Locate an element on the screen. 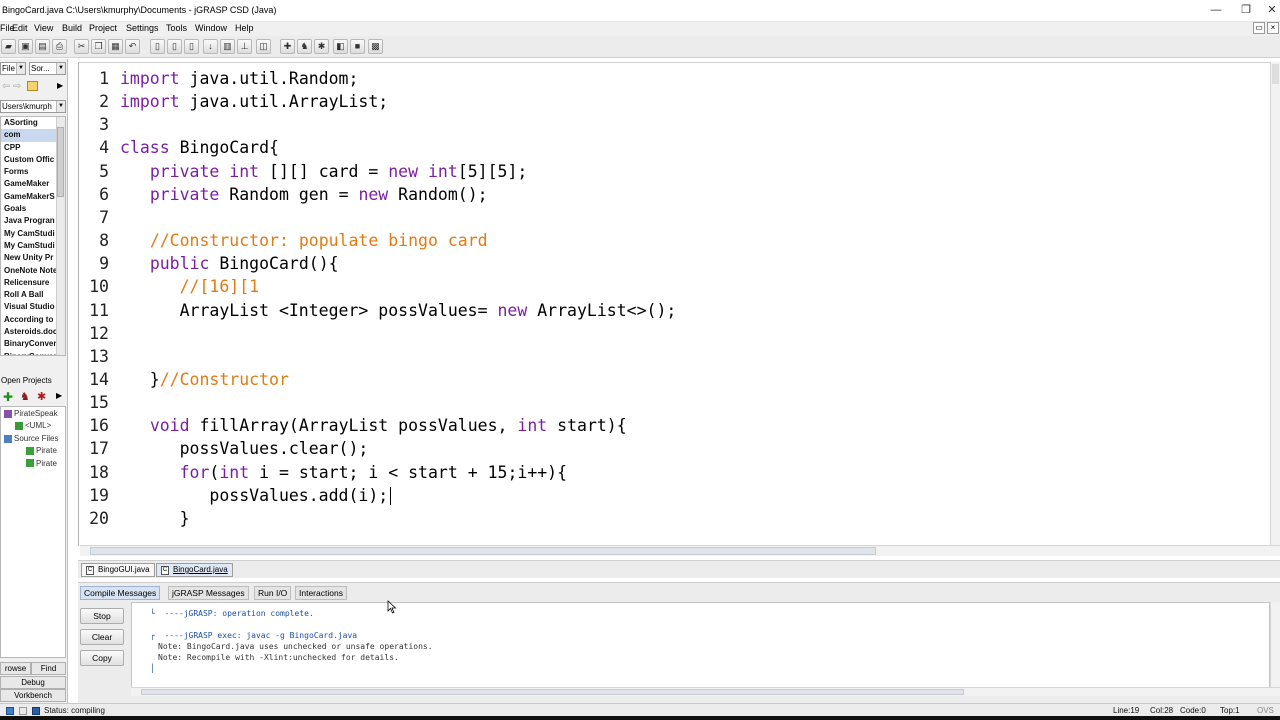 The height and width of the screenshot is (720, 1280). tab-interactions: Interactions is located at coordinates (321, 593).